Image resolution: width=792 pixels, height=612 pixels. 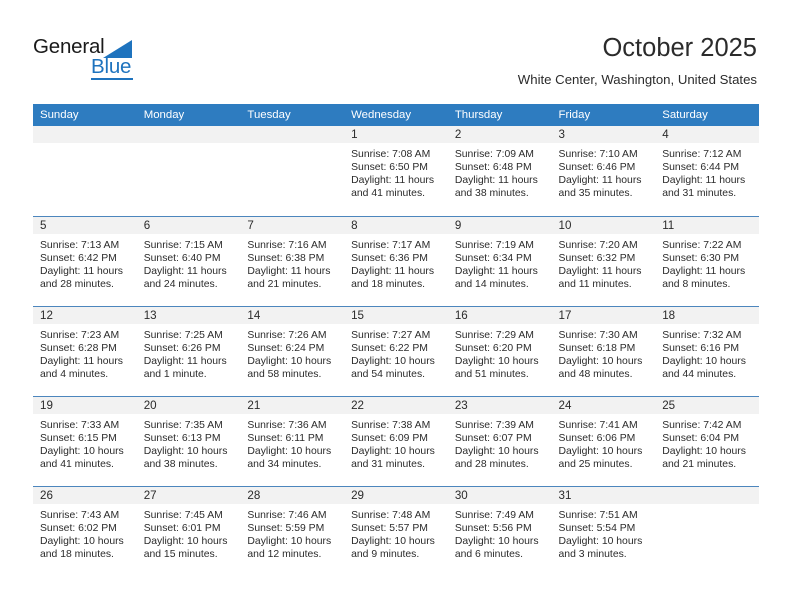 What do you see at coordinates (78, 348) in the screenshot?
I see `sunset-text: Sunset: 6:28 PM` at bounding box center [78, 348].